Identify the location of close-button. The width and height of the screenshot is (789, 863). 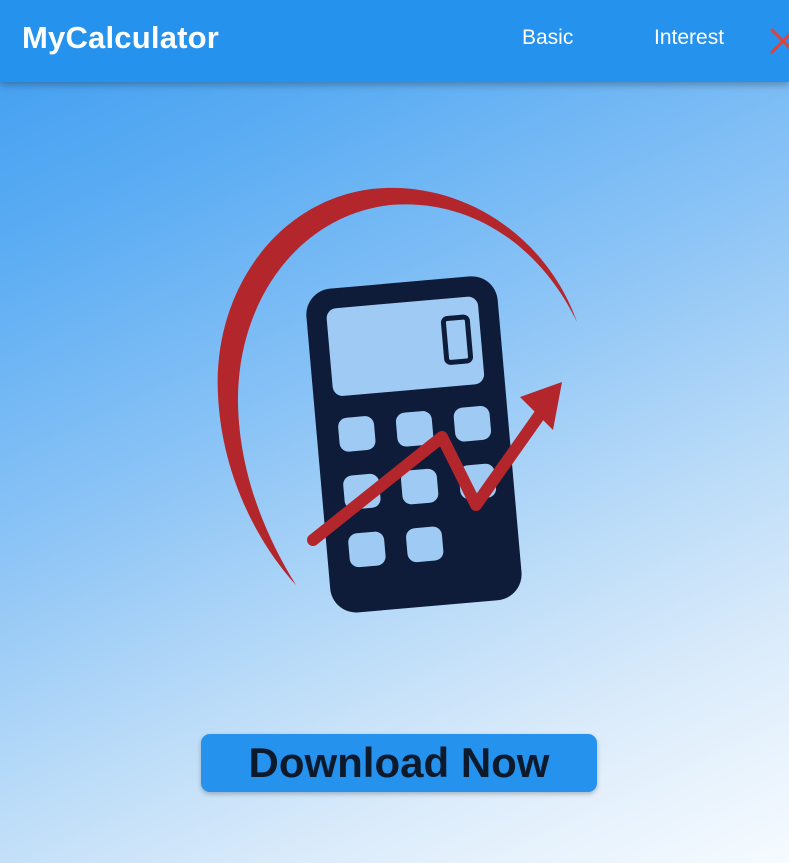
(777, 41).